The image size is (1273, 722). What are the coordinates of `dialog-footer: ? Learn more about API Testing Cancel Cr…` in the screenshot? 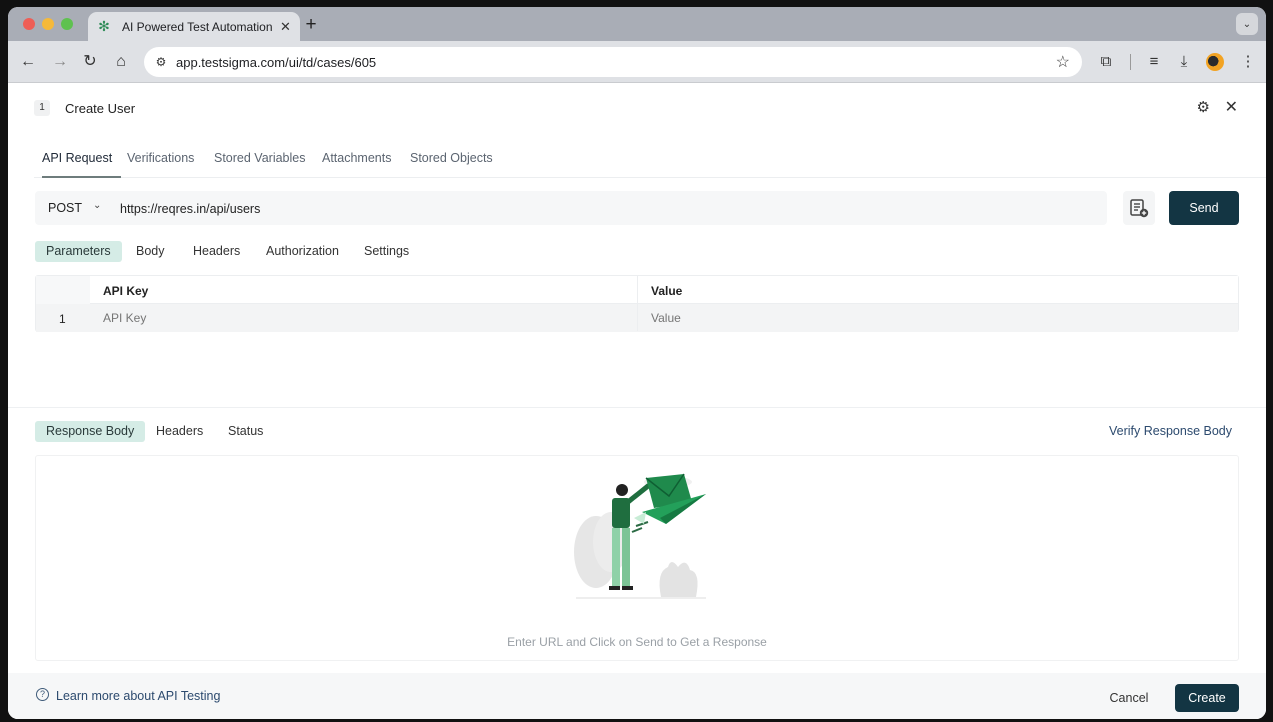 It's located at (637, 696).